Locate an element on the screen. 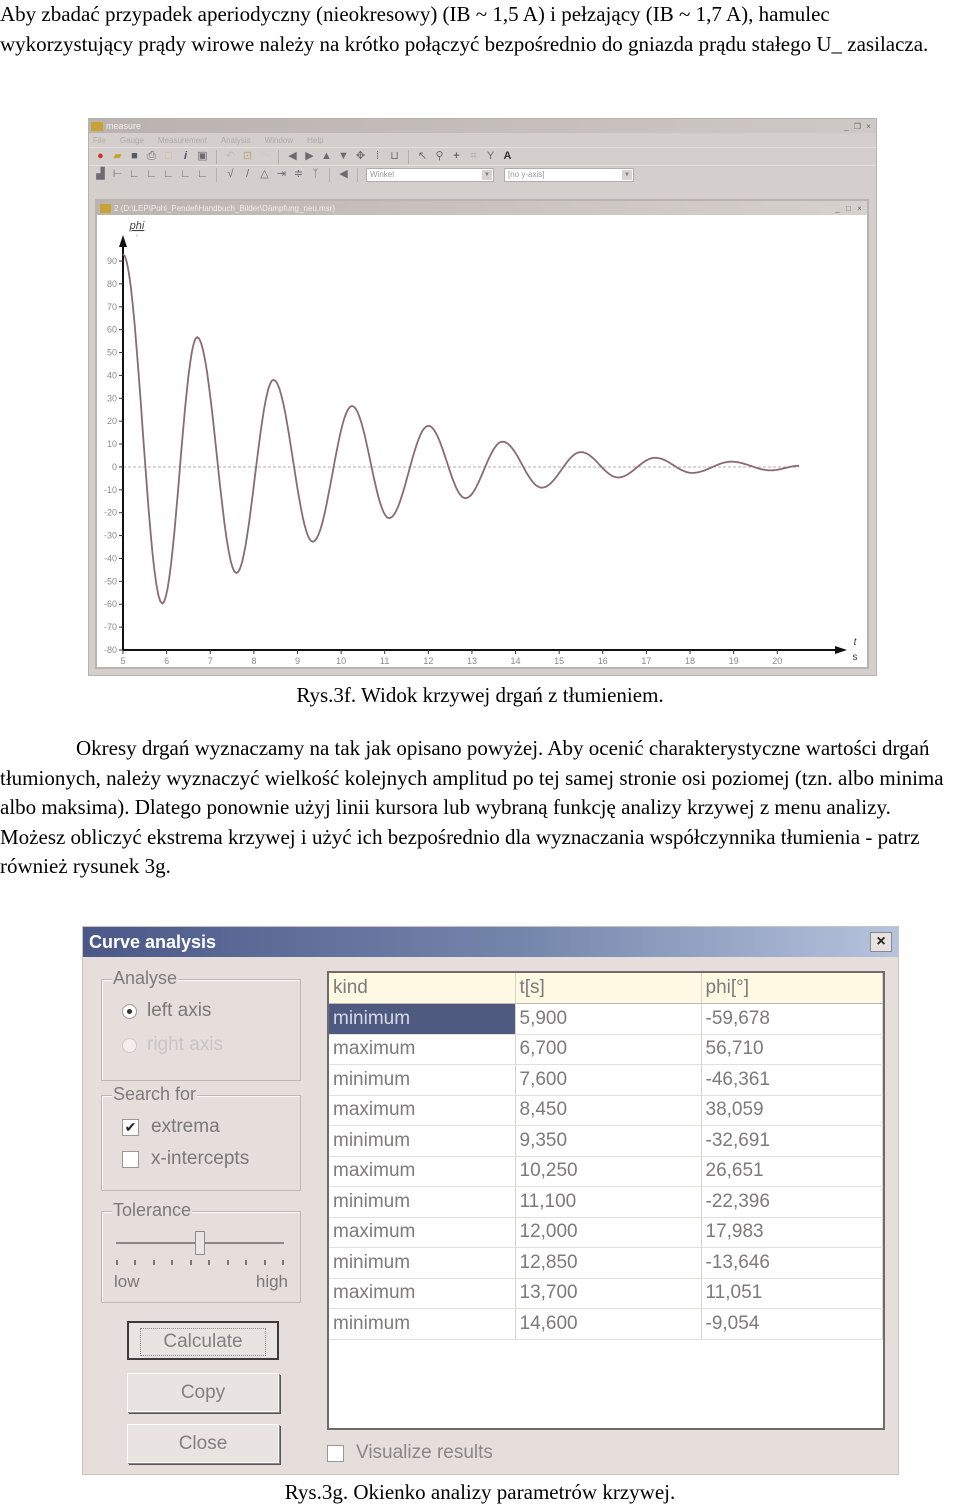 The image size is (960, 1507). visualize-results-checkbox: Visualize results is located at coordinates (410, 1453).